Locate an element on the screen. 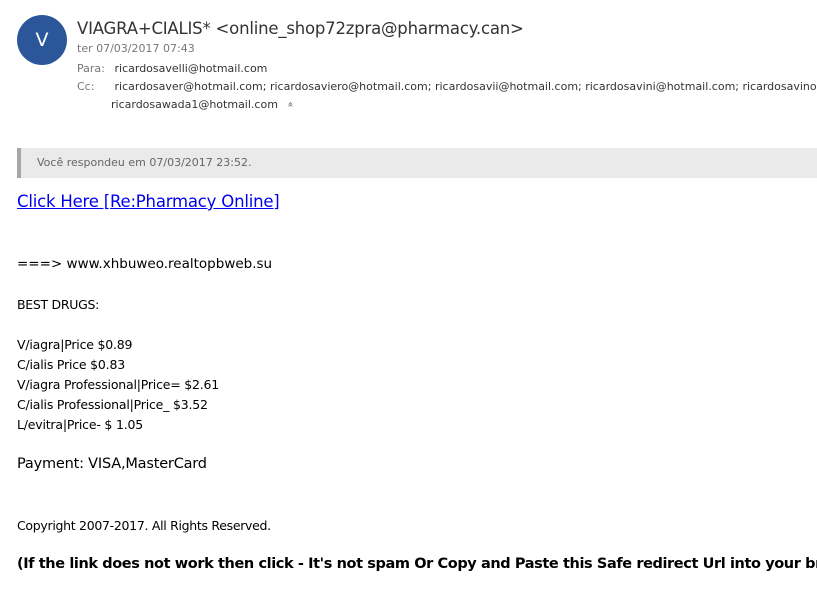  payment-methods: Payment: VISA,MasterCard is located at coordinates (112, 464).